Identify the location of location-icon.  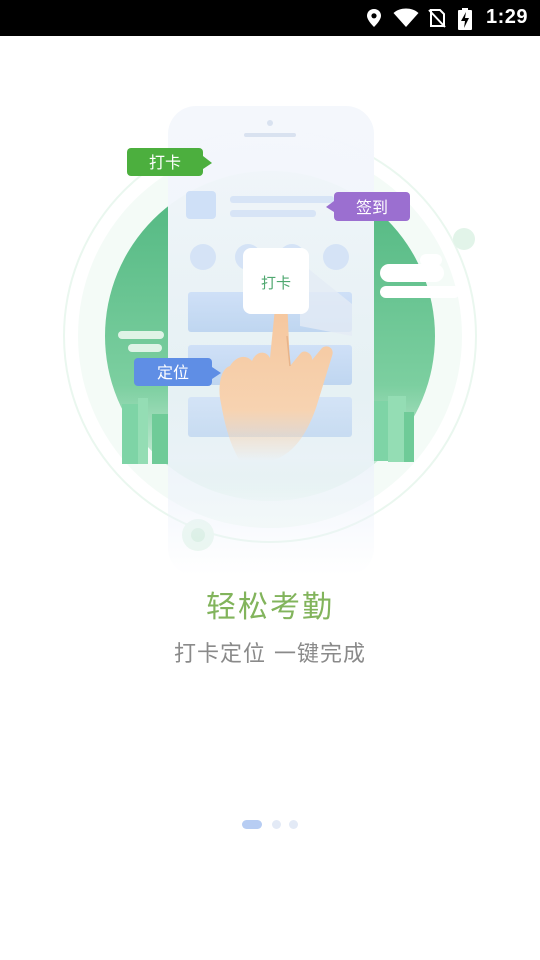
(374, 18).